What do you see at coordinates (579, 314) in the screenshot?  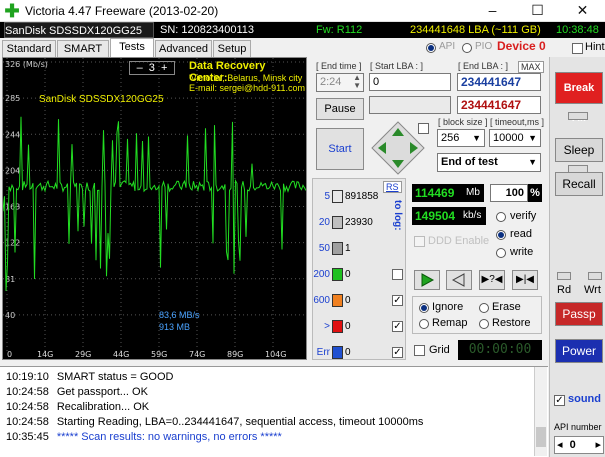 I see `passp-button: Passp` at bounding box center [579, 314].